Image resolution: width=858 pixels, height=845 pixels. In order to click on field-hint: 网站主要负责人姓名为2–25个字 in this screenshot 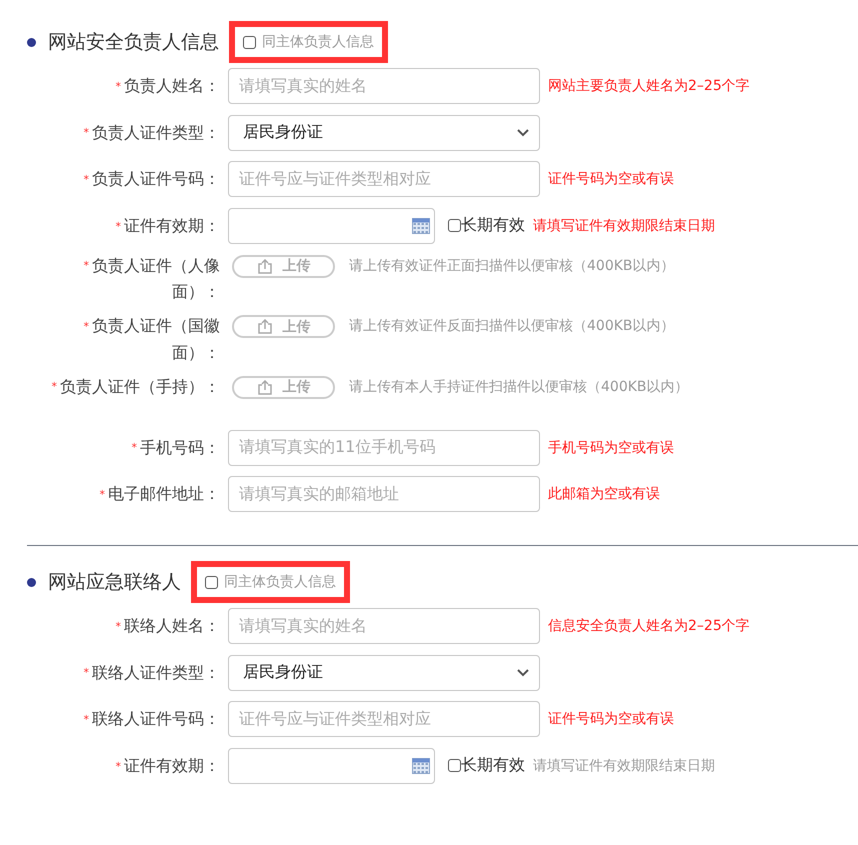, I will do `click(649, 86)`.